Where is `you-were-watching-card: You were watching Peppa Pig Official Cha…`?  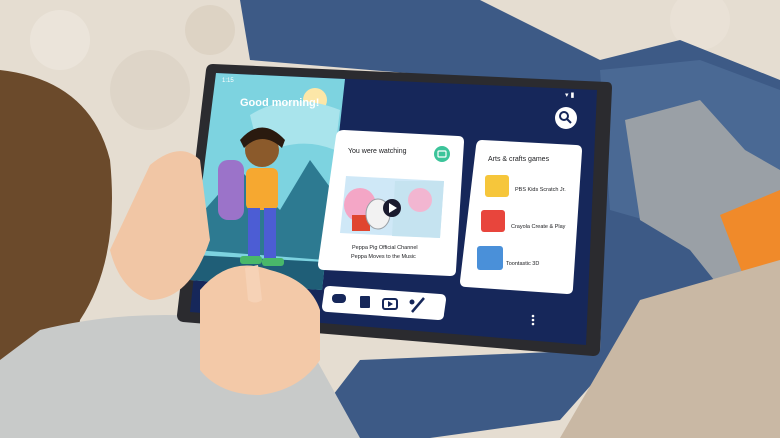
you-were-watching-card: You were watching Peppa Pig Official Cha… is located at coordinates (391, 203).